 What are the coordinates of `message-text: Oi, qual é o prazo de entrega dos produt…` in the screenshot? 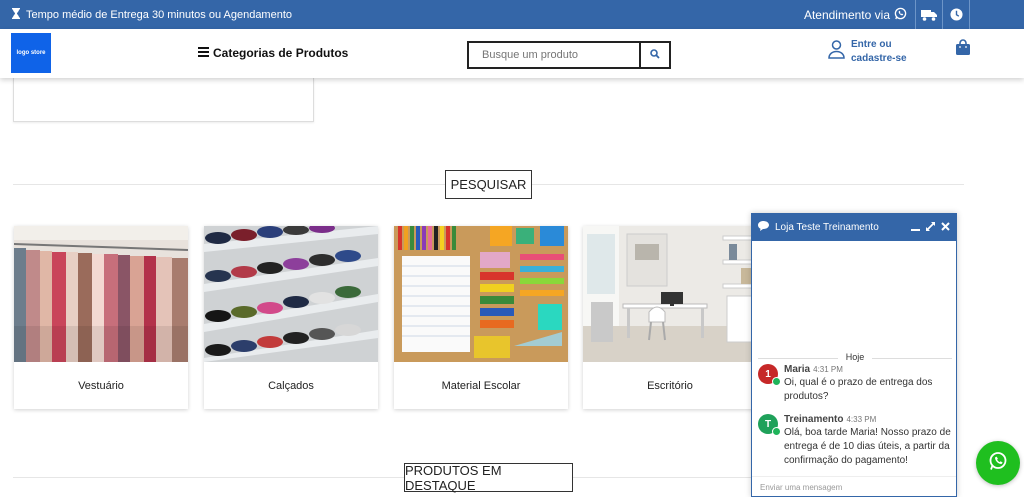 It's located at (858, 389).